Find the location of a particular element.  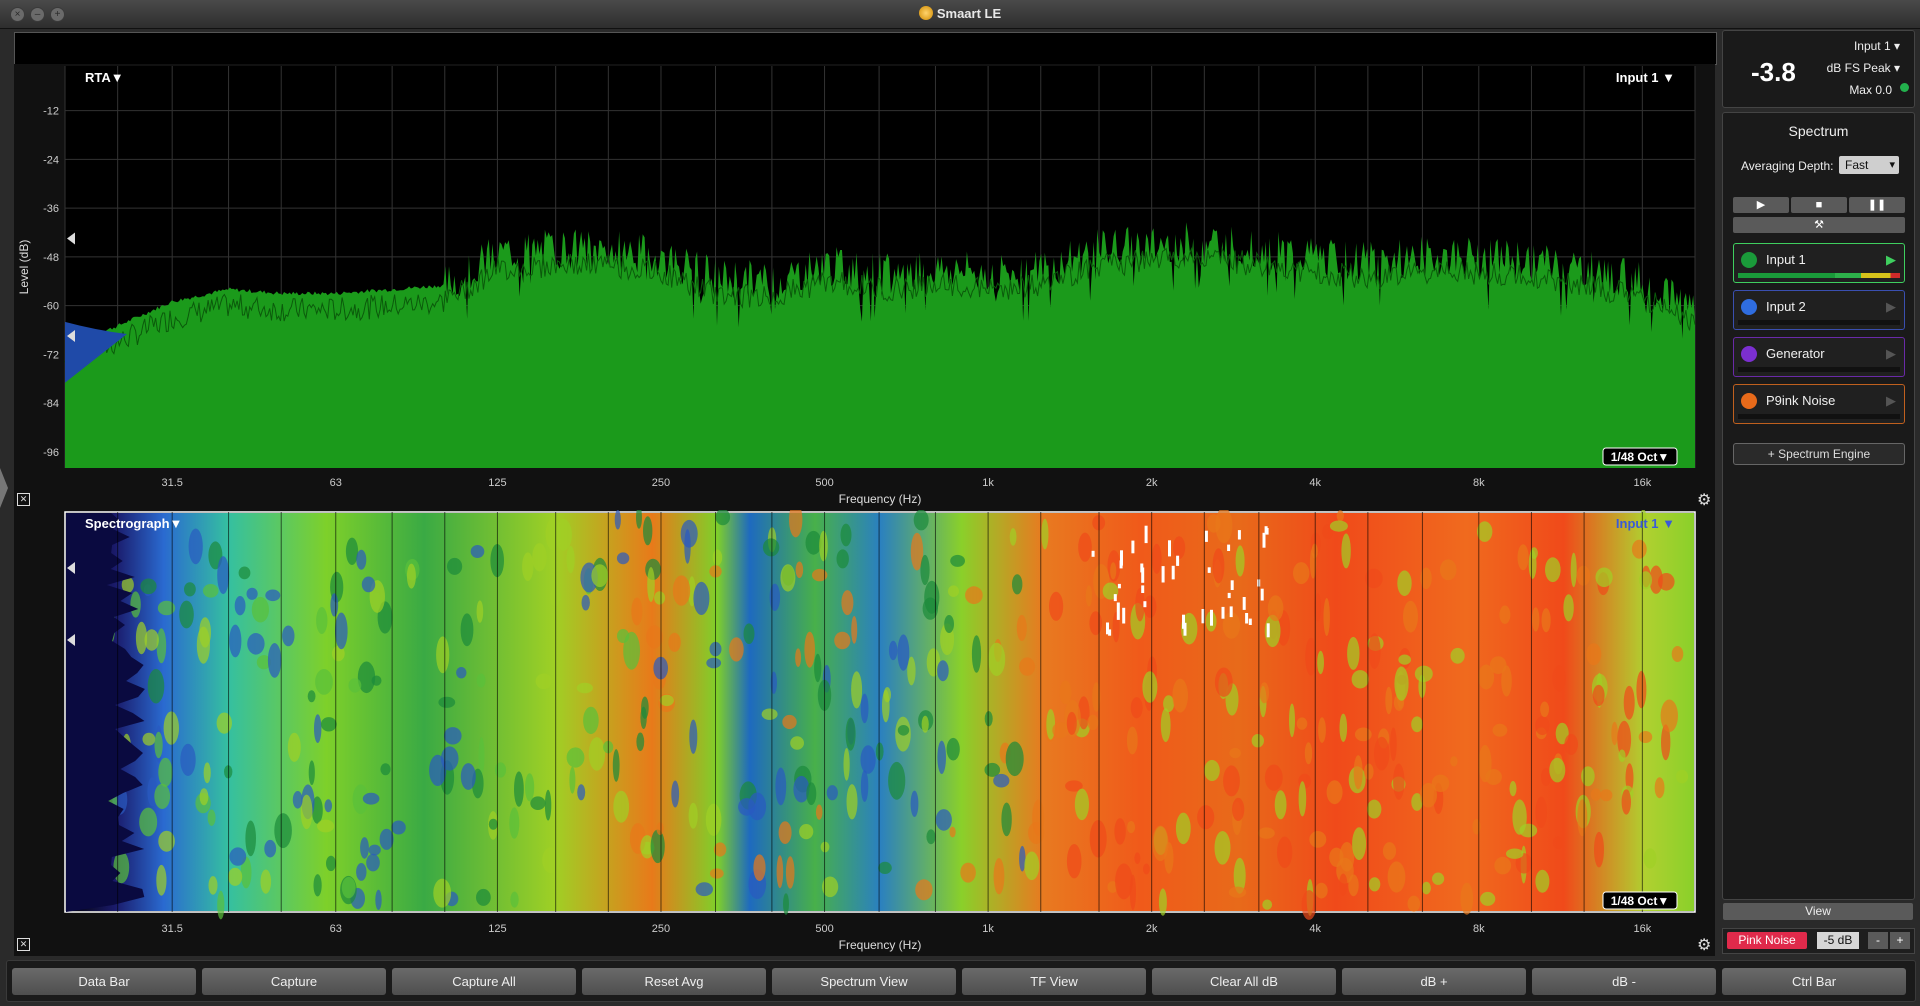

ctrl-bar-button: Ctrl Bar is located at coordinates (1814, 981).